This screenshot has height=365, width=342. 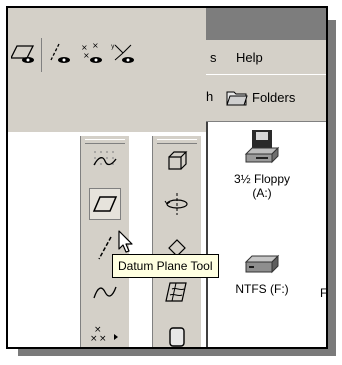 I want to click on boundary-blend-button, so click(x=177, y=292).